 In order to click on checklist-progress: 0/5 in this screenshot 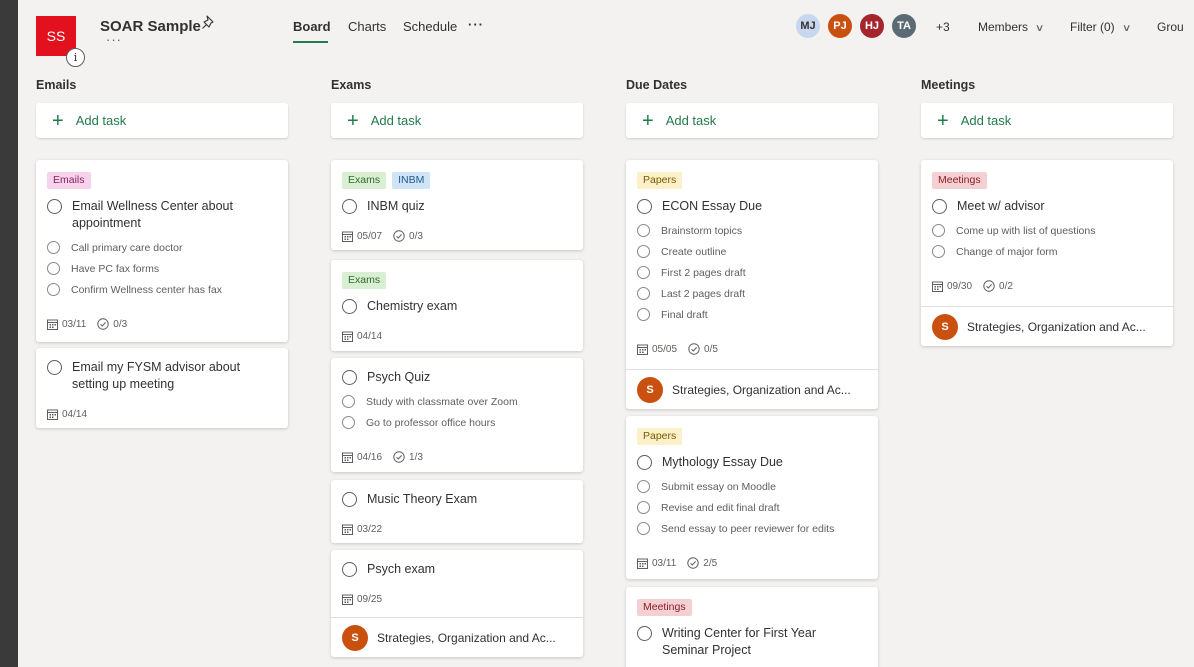, I will do `click(711, 349)`.